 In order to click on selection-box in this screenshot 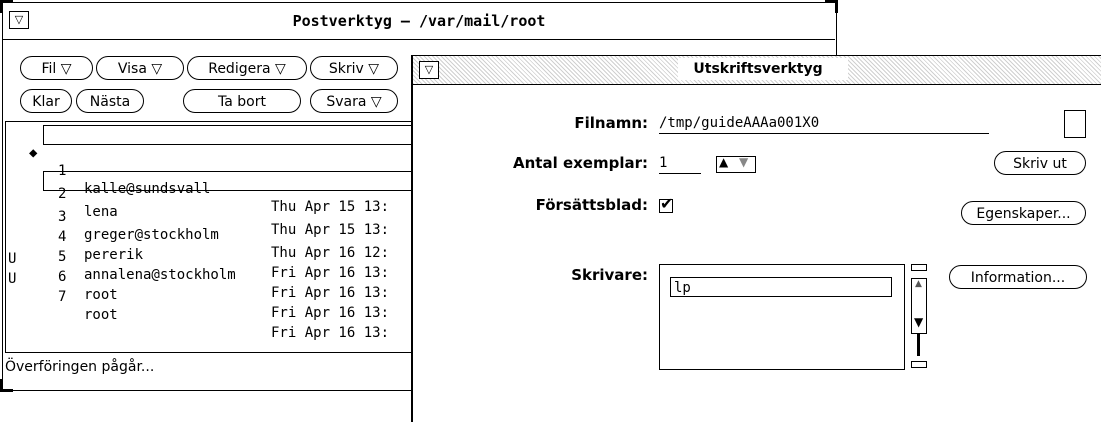, I will do `click(228, 135)`.